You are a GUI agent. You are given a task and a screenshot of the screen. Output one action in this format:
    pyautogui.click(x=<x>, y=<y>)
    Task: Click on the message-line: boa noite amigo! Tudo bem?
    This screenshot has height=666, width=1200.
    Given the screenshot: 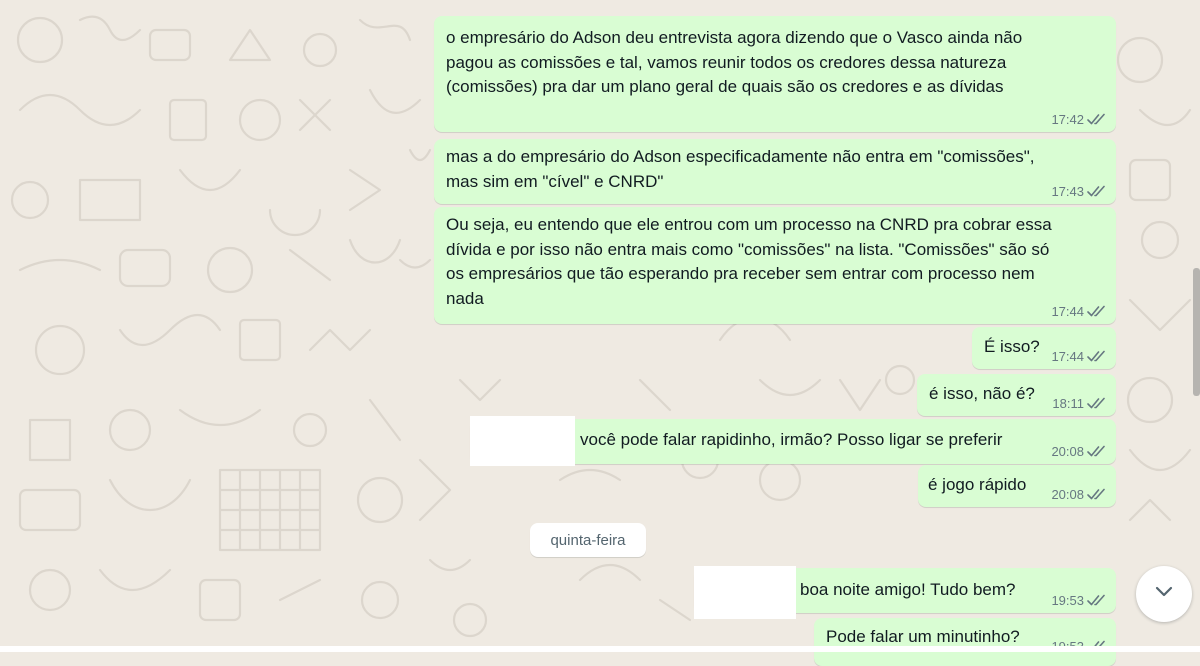 What is the action you would take?
    pyautogui.click(x=908, y=589)
    